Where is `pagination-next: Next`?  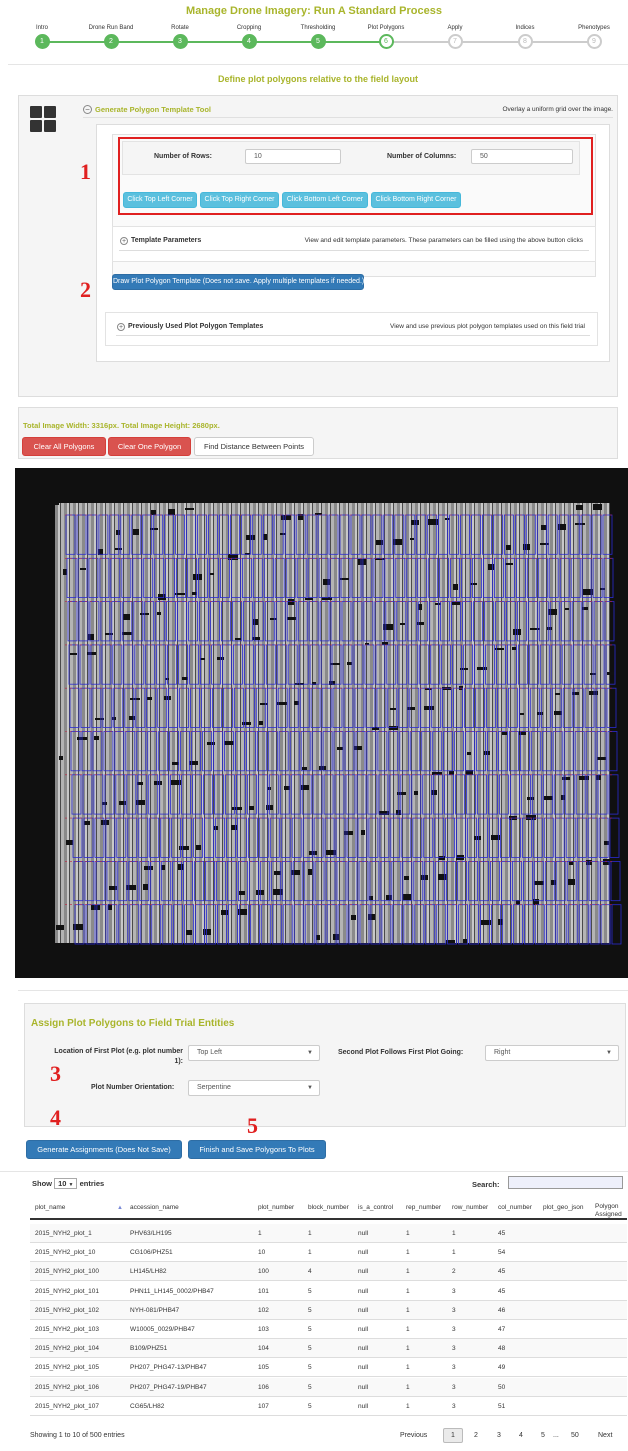 pagination-next: Next is located at coordinates (605, 1435).